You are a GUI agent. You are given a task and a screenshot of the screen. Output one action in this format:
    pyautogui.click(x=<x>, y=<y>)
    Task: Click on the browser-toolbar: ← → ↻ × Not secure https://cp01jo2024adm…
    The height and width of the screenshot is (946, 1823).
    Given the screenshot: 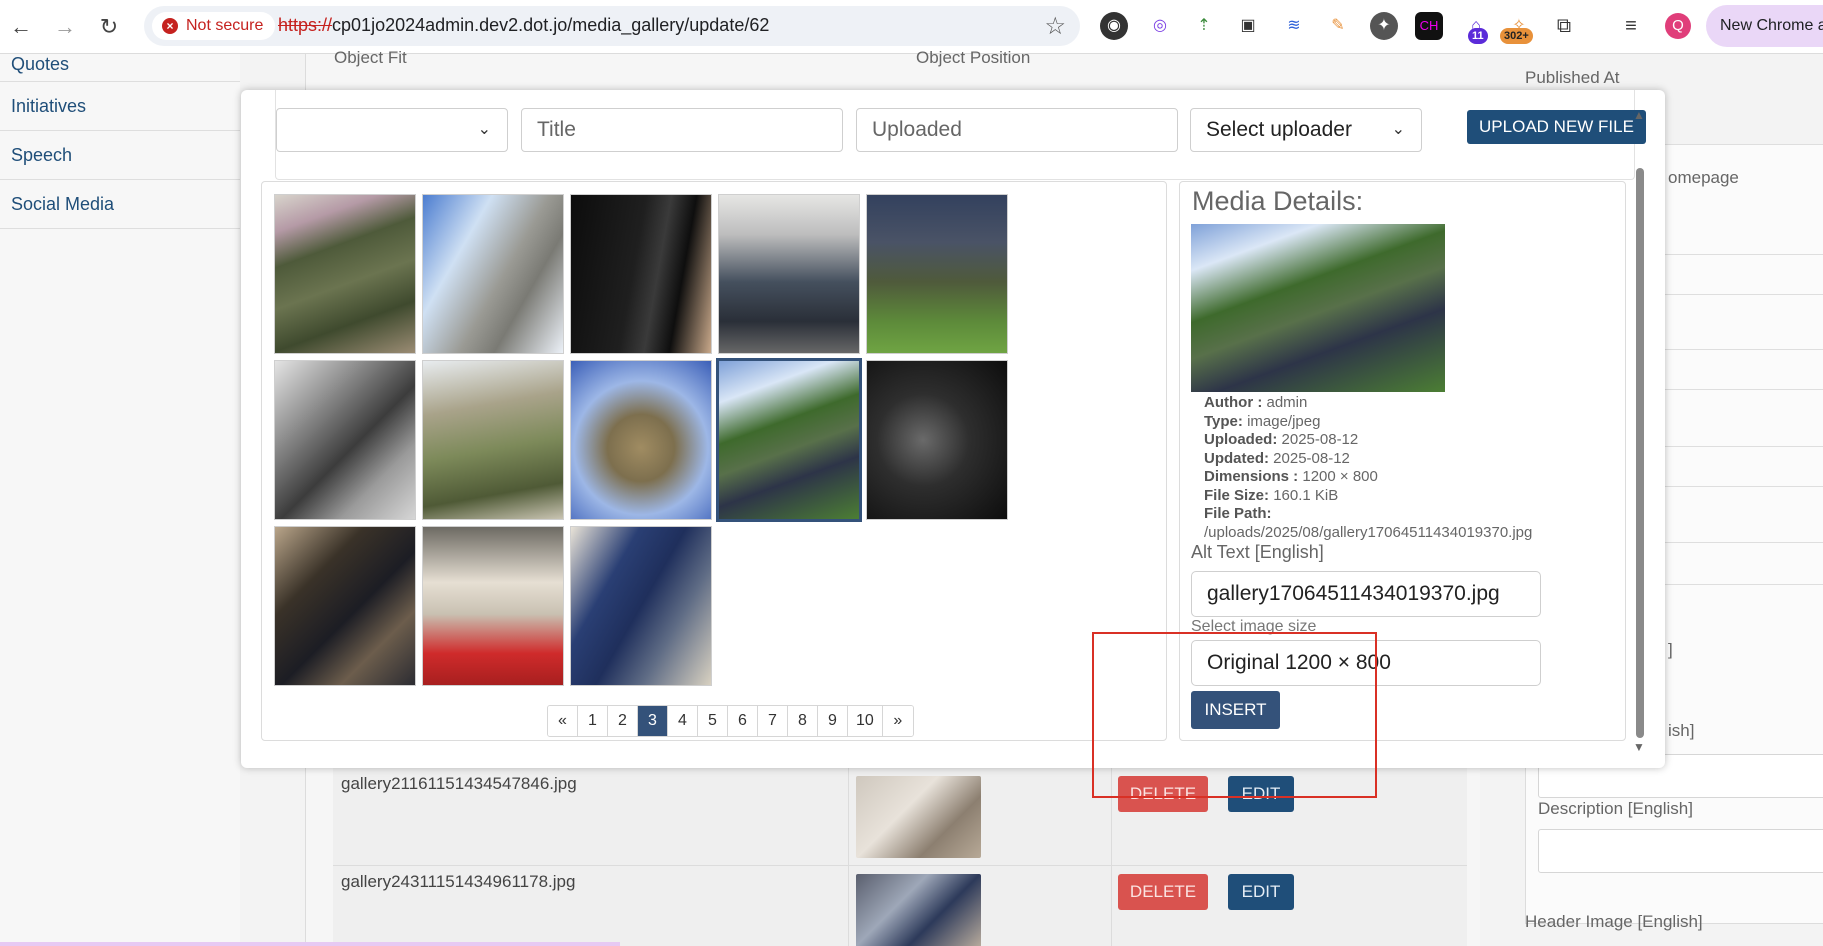 What is the action you would take?
    pyautogui.click(x=911, y=27)
    